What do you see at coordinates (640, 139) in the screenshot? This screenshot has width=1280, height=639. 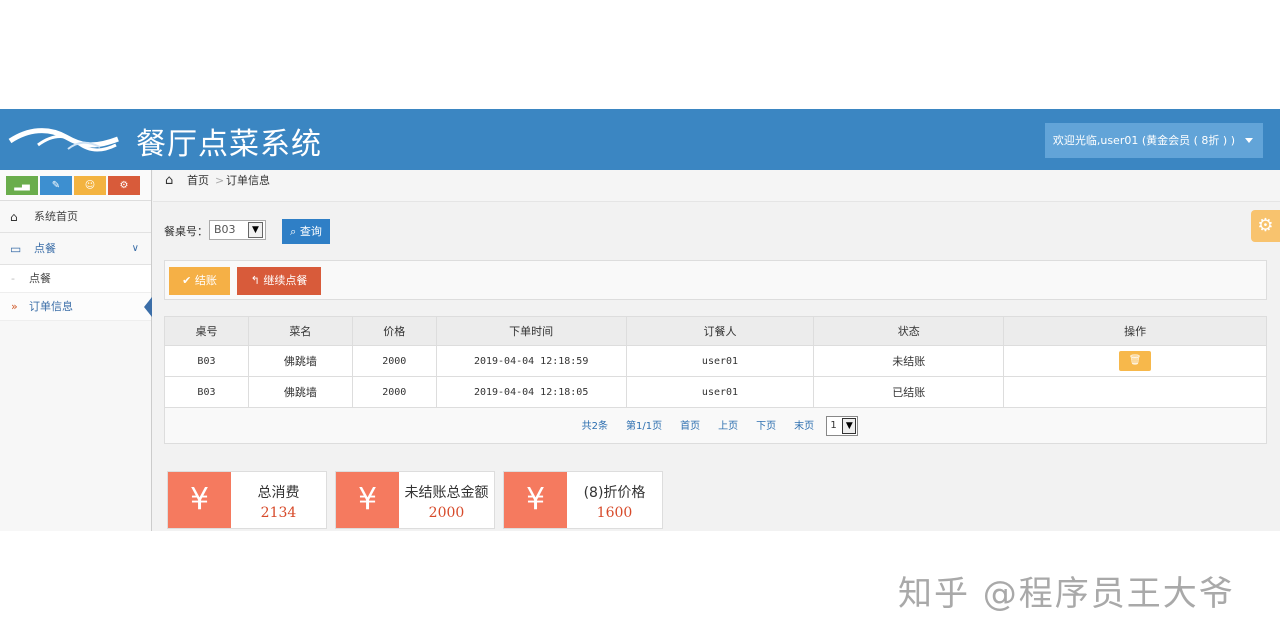 I see `header-bar: 餐厅点菜系统 欢迎光临,user01 (黄金会员 ( 8折 ) )` at bounding box center [640, 139].